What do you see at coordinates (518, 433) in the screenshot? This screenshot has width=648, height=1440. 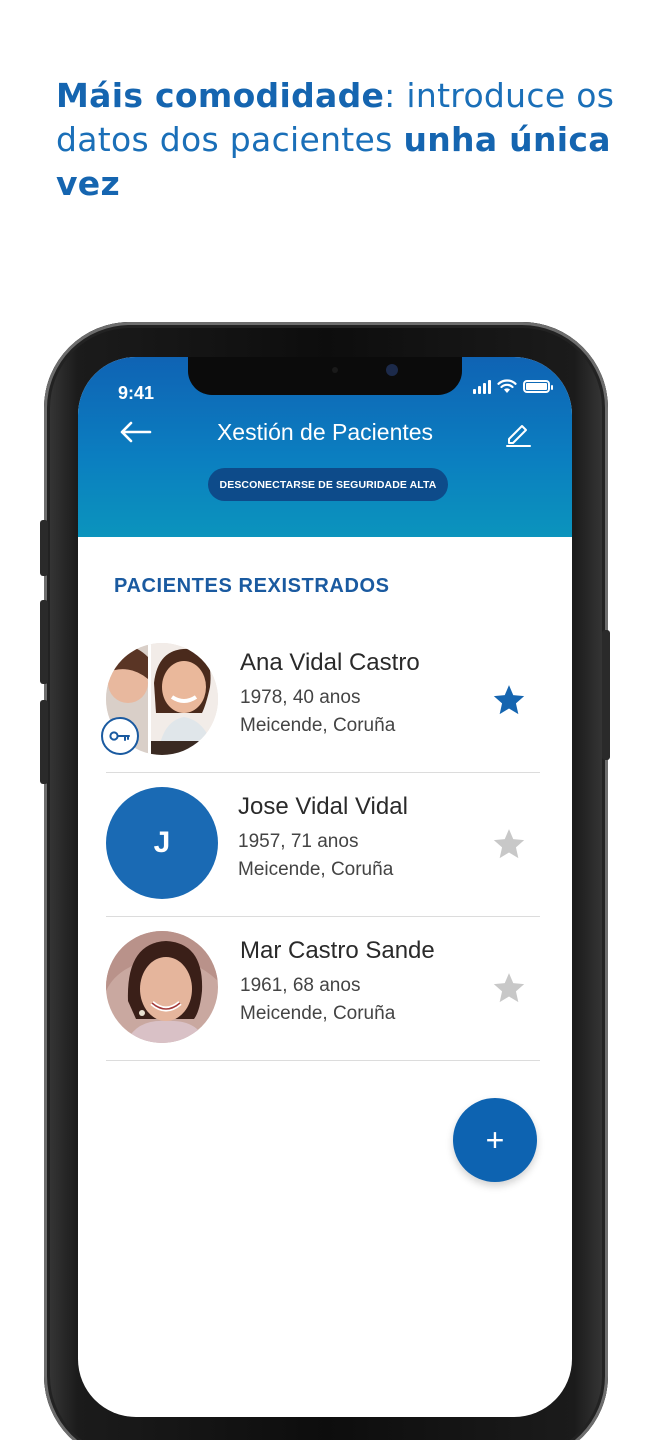 I see `edit-pencil-icon` at bounding box center [518, 433].